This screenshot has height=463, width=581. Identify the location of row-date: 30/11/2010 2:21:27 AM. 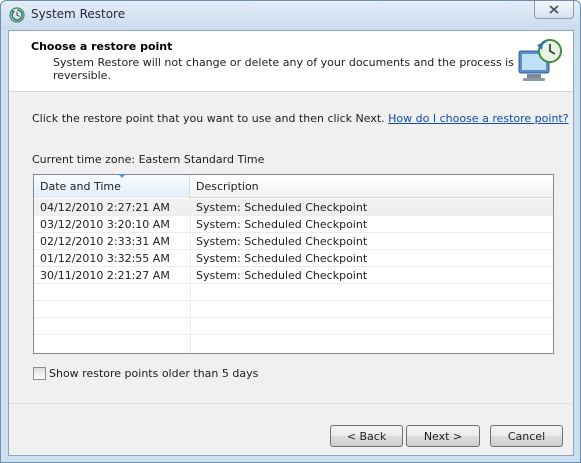
(105, 275).